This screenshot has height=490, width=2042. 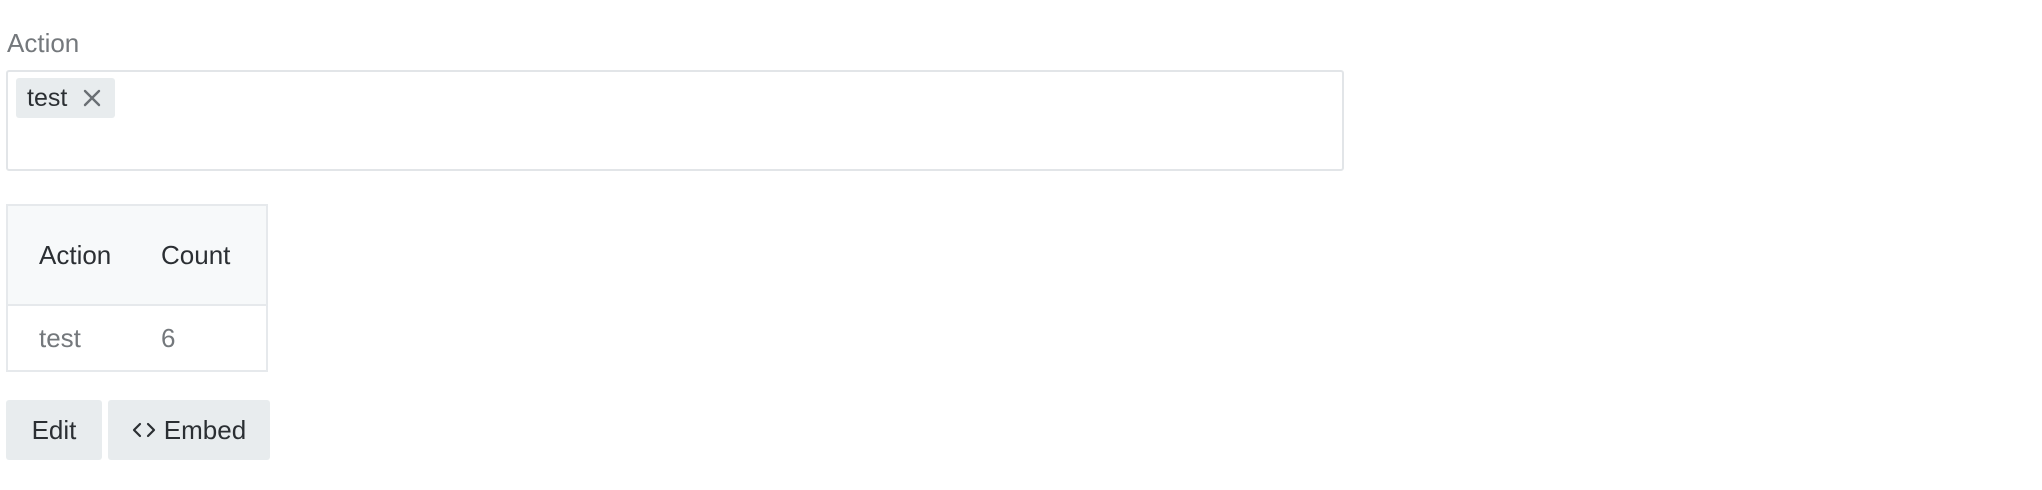 What do you see at coordinates (675, 120) in the screenshot?
I see `action-tag-input: test` at bounding box center [675, 120].